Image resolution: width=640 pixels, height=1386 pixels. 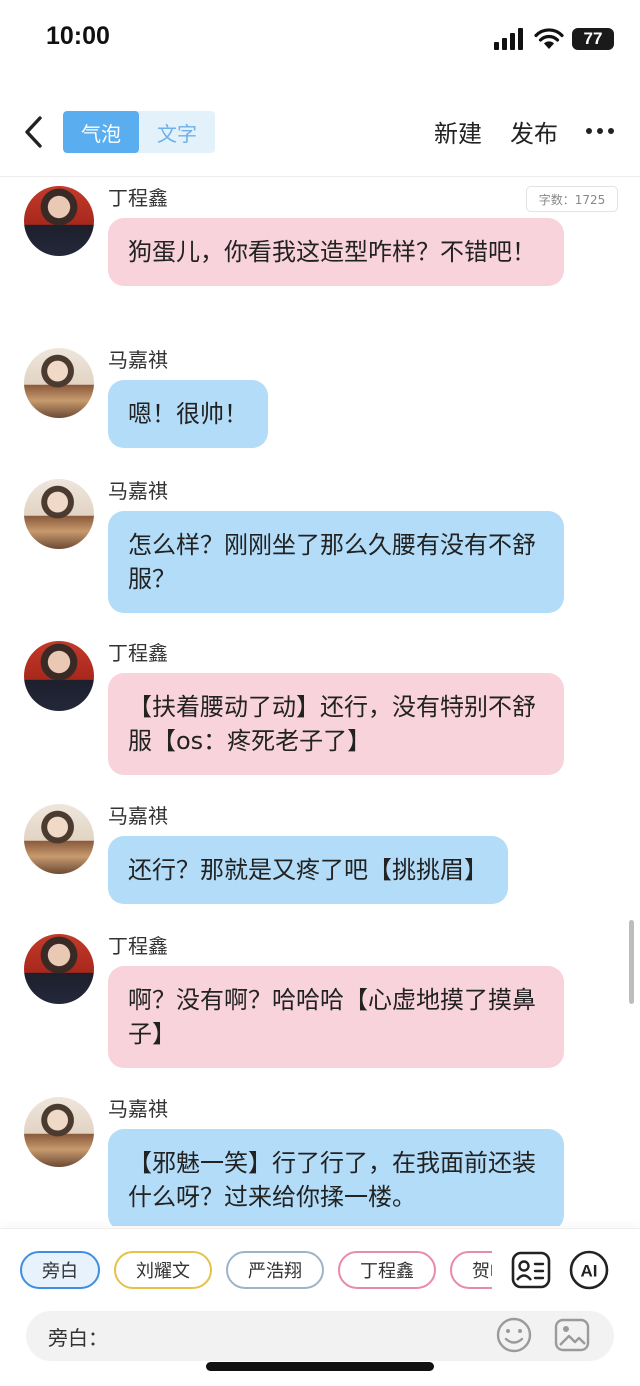 What do you see at coordinates (33, 132) in the screenshot?
I see `chevron-left-icon` at bounding box center [33, 132].